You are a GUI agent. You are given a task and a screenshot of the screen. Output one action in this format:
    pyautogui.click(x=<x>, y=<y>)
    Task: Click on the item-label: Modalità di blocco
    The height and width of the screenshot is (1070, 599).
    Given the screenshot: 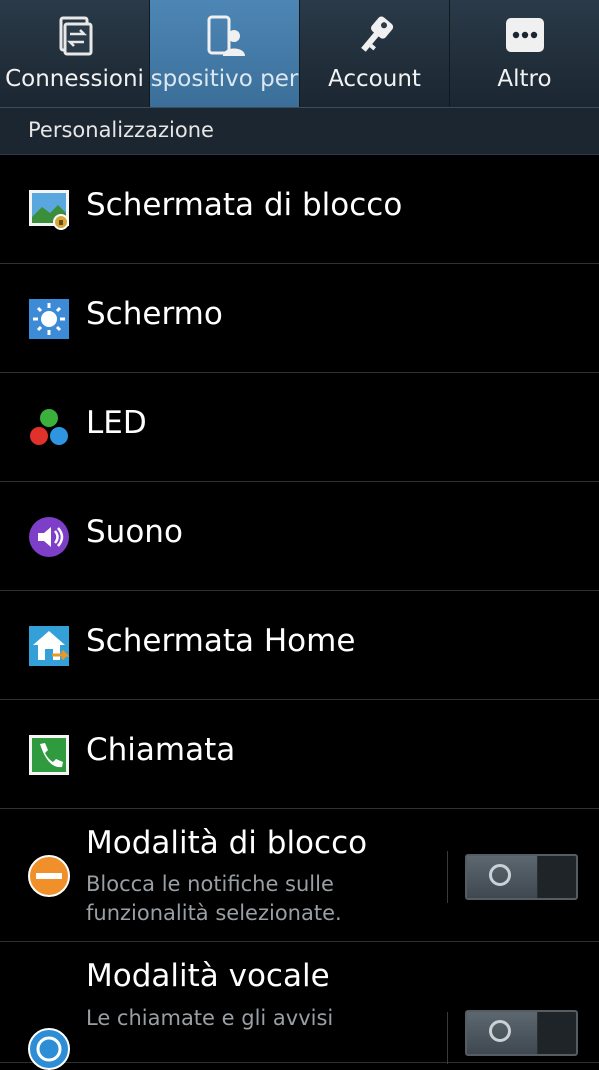 What is the action you would take?
    pyautogui.click(x=227, y=843)
    